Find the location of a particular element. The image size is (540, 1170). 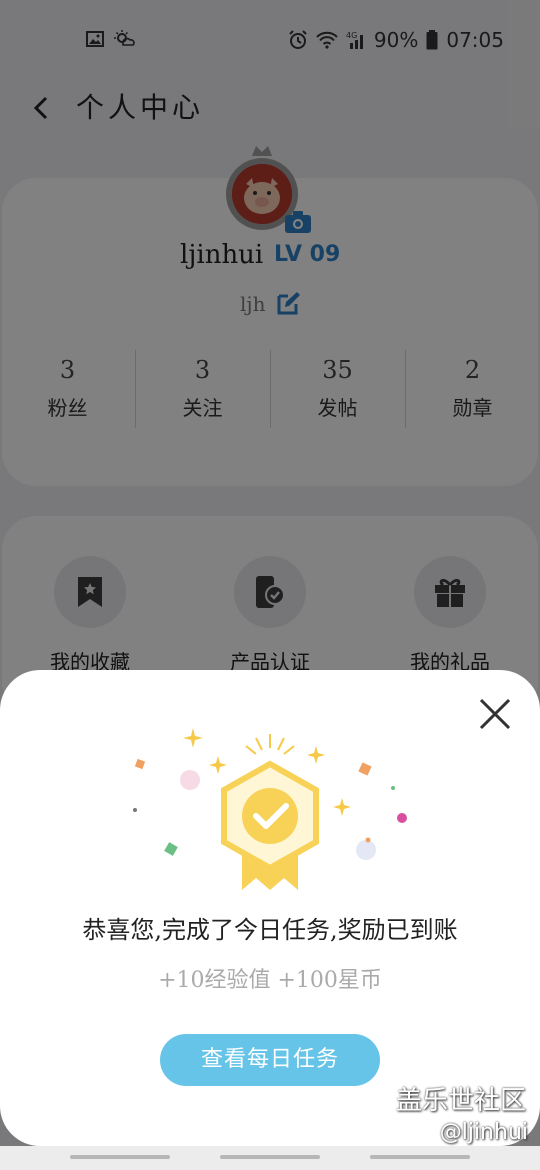

nav-home is located at coordinates (270, 1157).